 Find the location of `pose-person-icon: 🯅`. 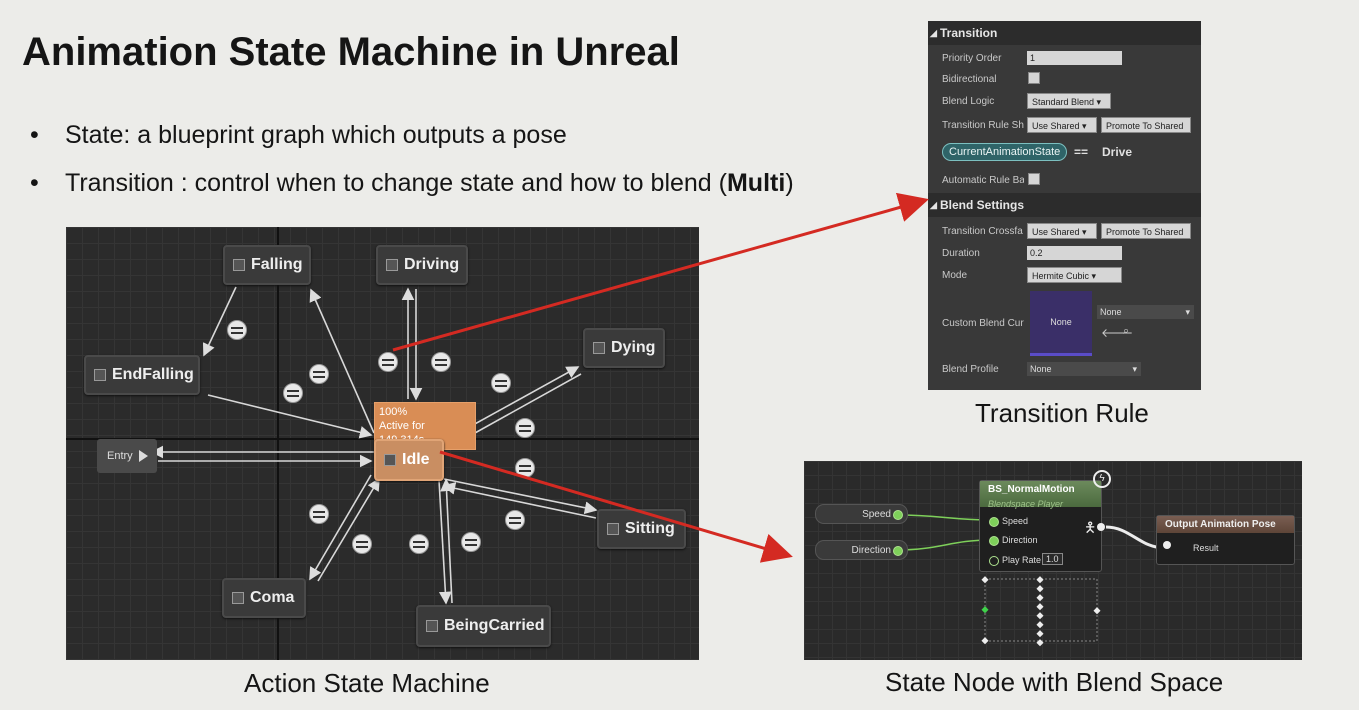

pose-person-icon: 🯅 is located at coordinates (1090, 527).